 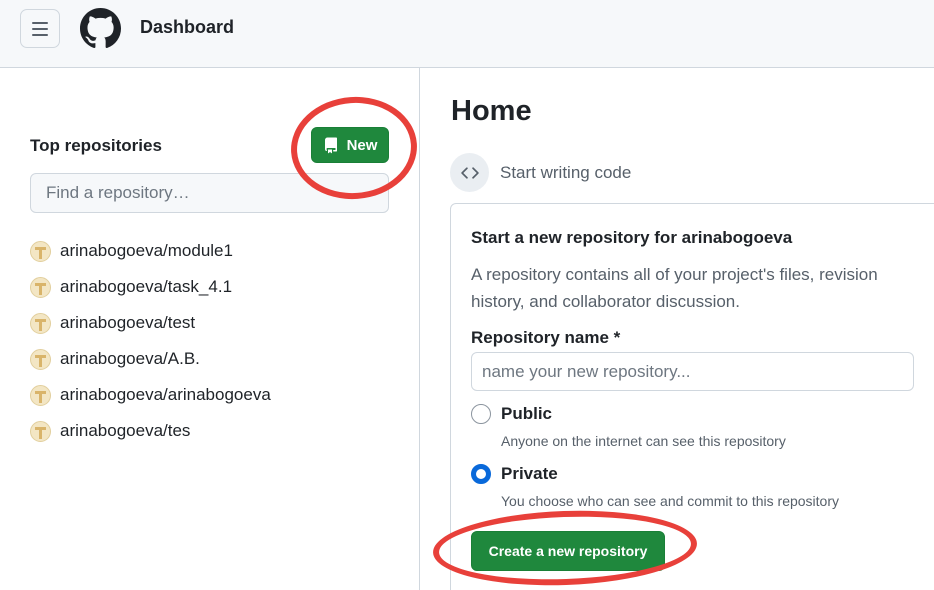 I want to click on hamburger-menu-button, so click(x=40, y=28).